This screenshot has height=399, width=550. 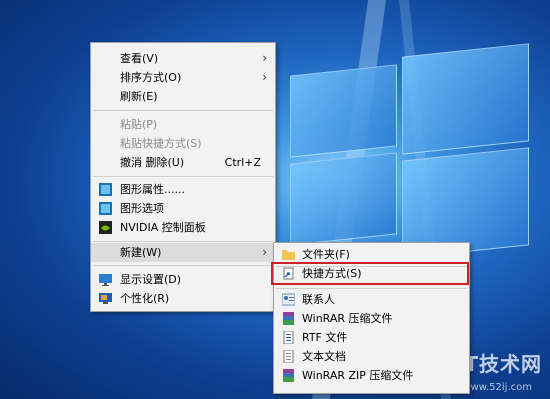 I want to click on menu-item-label: 显示设置(D), so click(x=151, y=279).